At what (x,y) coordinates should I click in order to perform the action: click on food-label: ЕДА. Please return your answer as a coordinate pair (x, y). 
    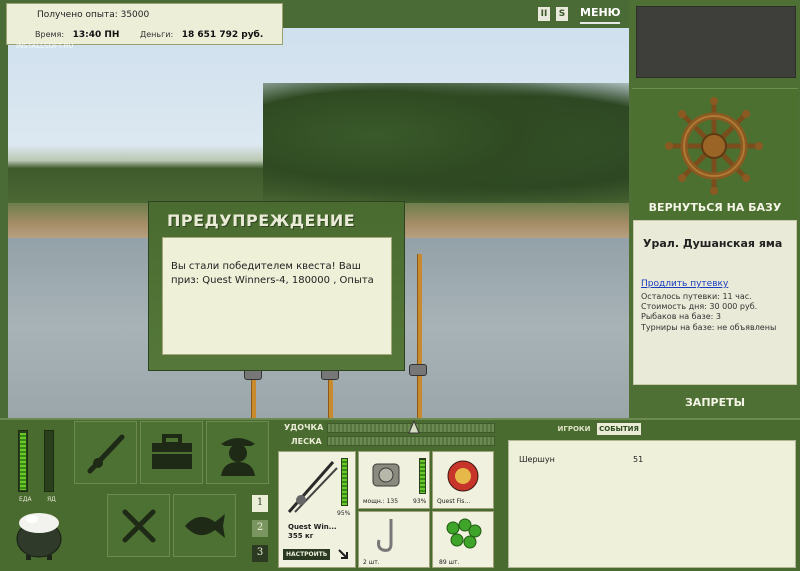
    Looking at the image, I should click on (25, 499).